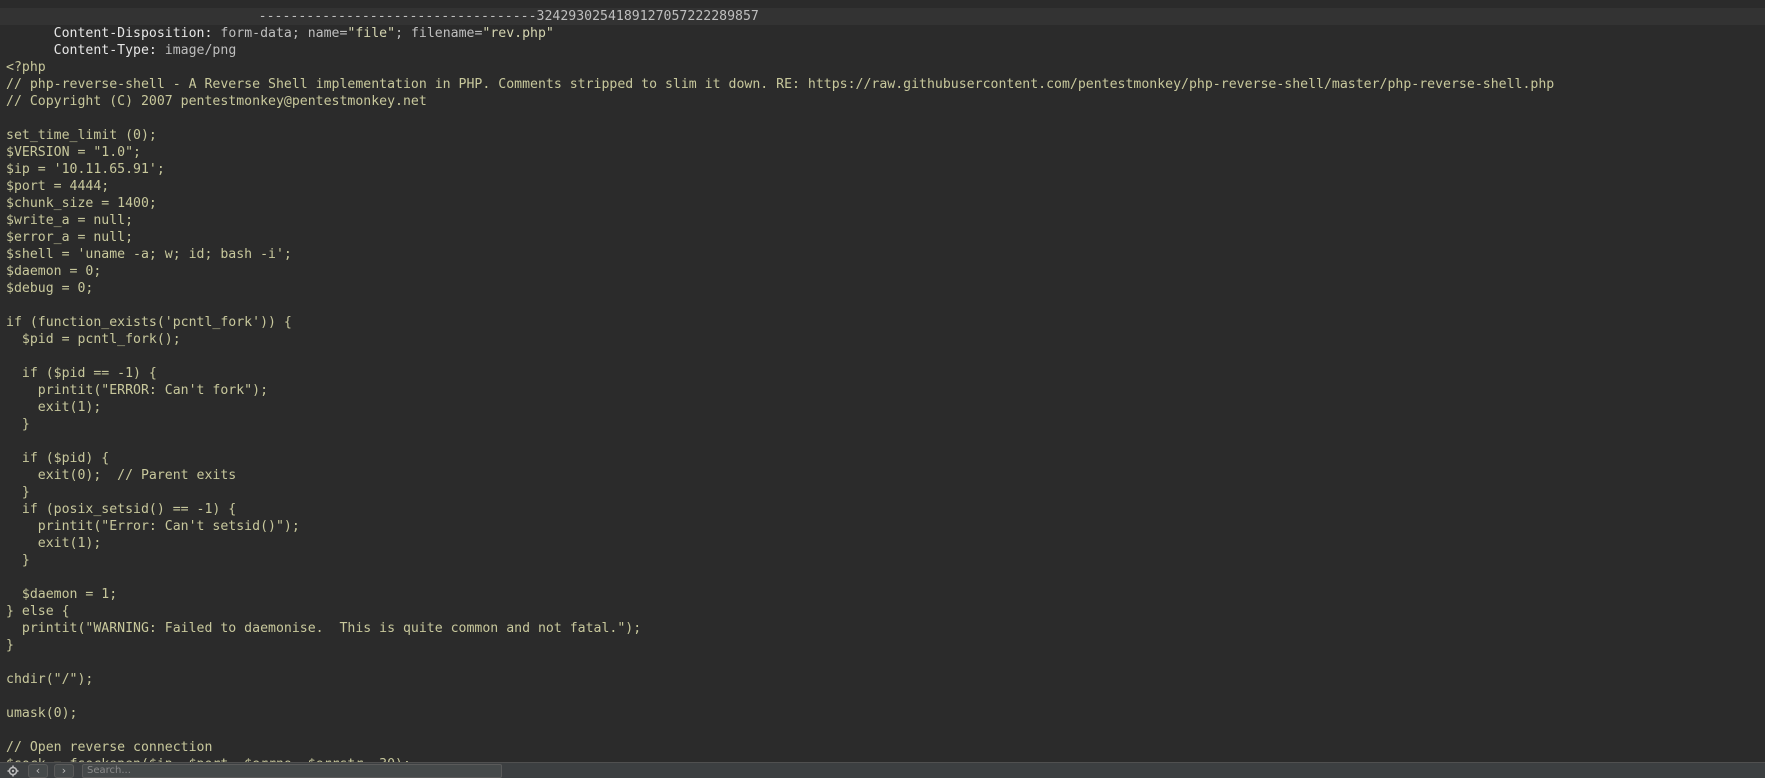 The image size is (1765, 778). What do you see at coordinates (371, 33) in the screenshot?
I see `header-value-part: "file"` at bounding box center [371, 33].